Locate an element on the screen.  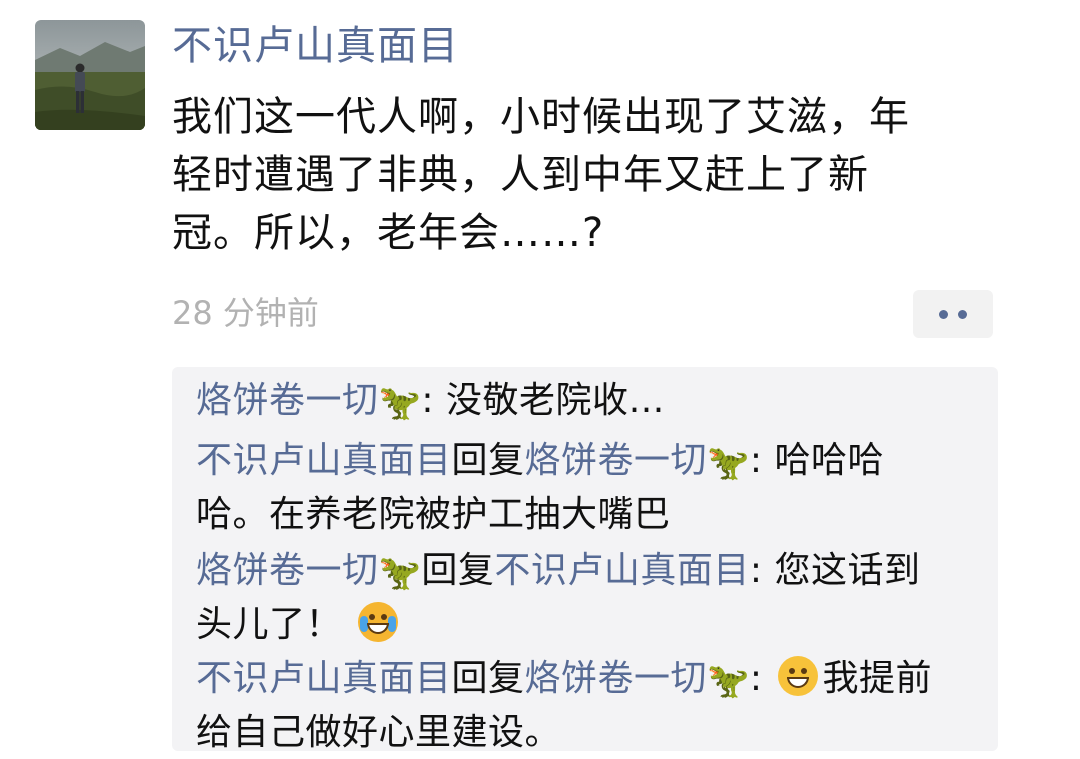
comment-item: 不识卢山真面目回复烙饼卷一切🦖: 我提前 给自己做好心里建设。 is located at coordinates (592, 706).